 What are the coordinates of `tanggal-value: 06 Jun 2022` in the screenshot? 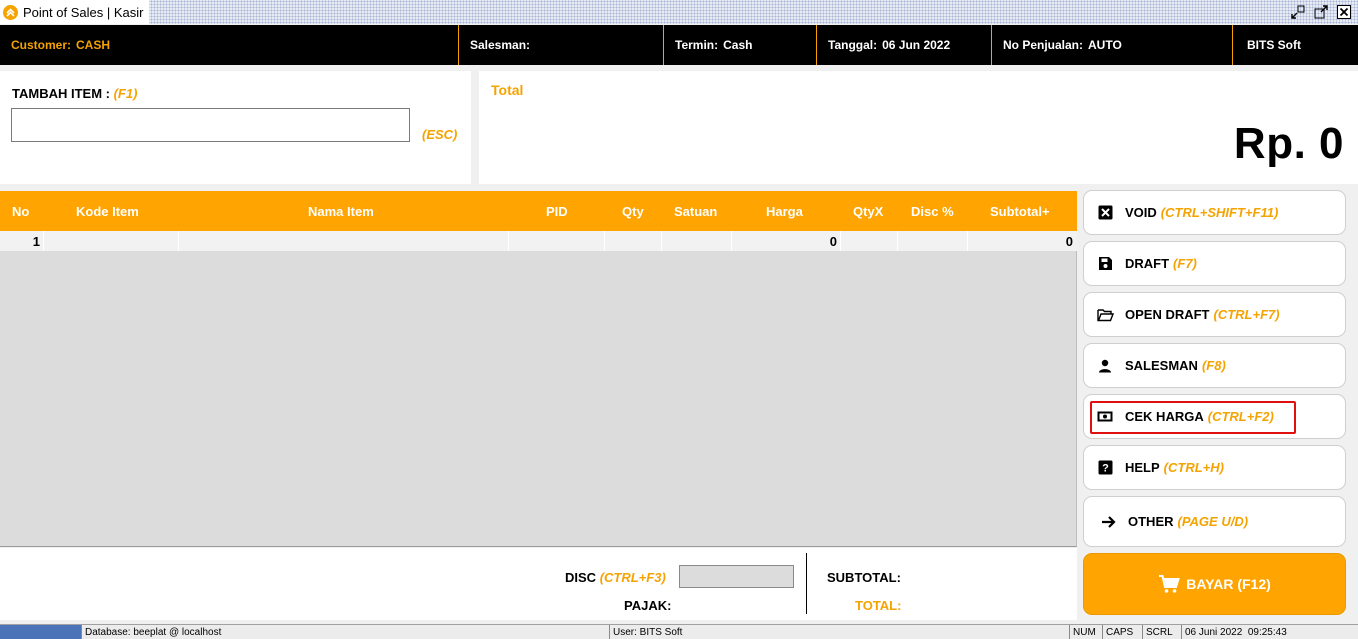 It's located at (916, 45).